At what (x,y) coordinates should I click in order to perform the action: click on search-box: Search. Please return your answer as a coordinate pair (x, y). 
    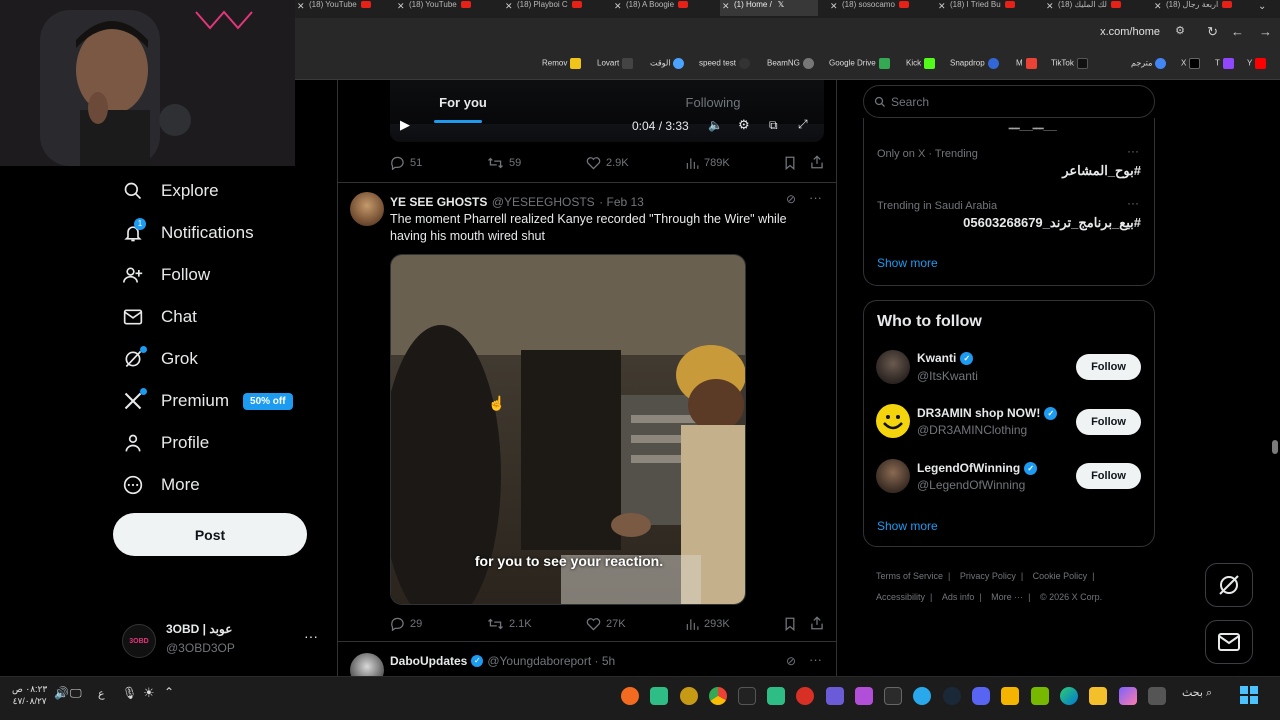
    Looking at the image, I should click on (1009, 101).